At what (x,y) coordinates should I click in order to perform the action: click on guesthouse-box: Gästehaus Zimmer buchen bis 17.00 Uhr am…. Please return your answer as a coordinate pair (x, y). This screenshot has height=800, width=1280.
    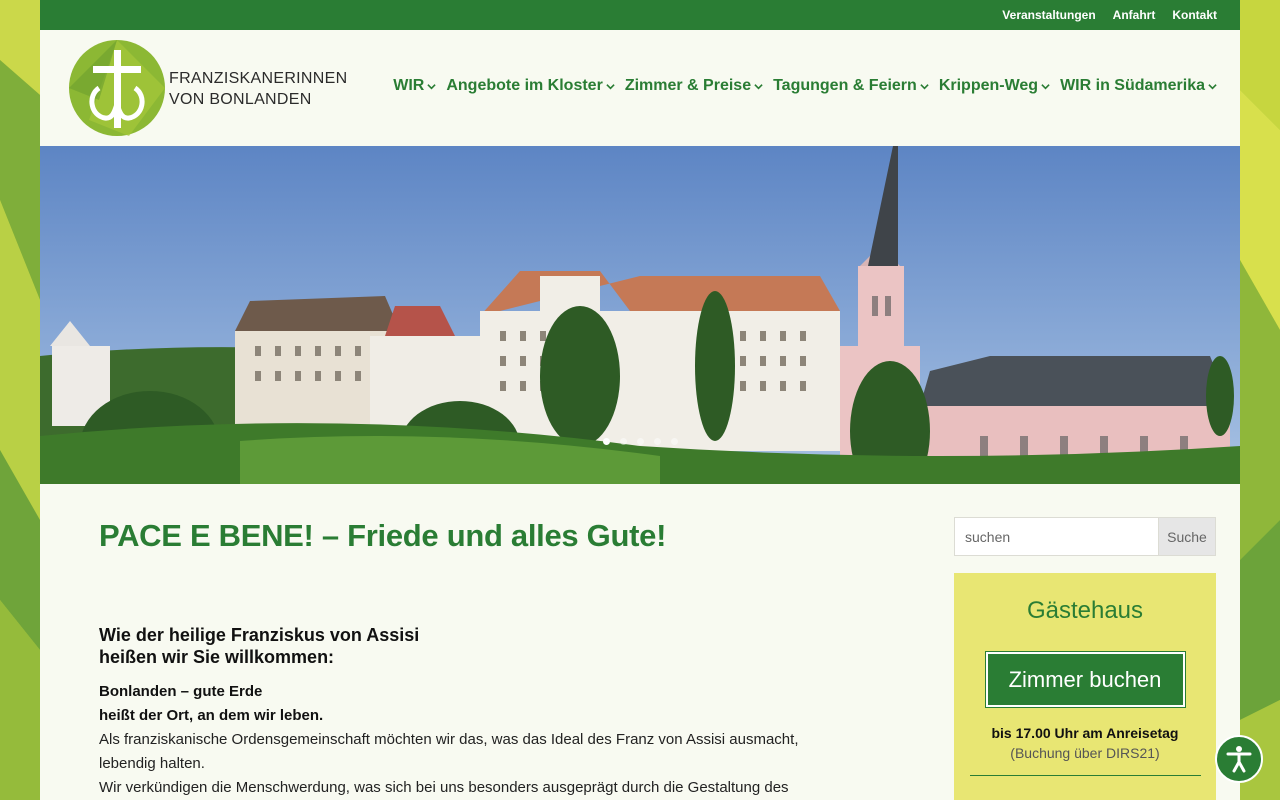
    Looking at the image, I should click on (1085, 686).